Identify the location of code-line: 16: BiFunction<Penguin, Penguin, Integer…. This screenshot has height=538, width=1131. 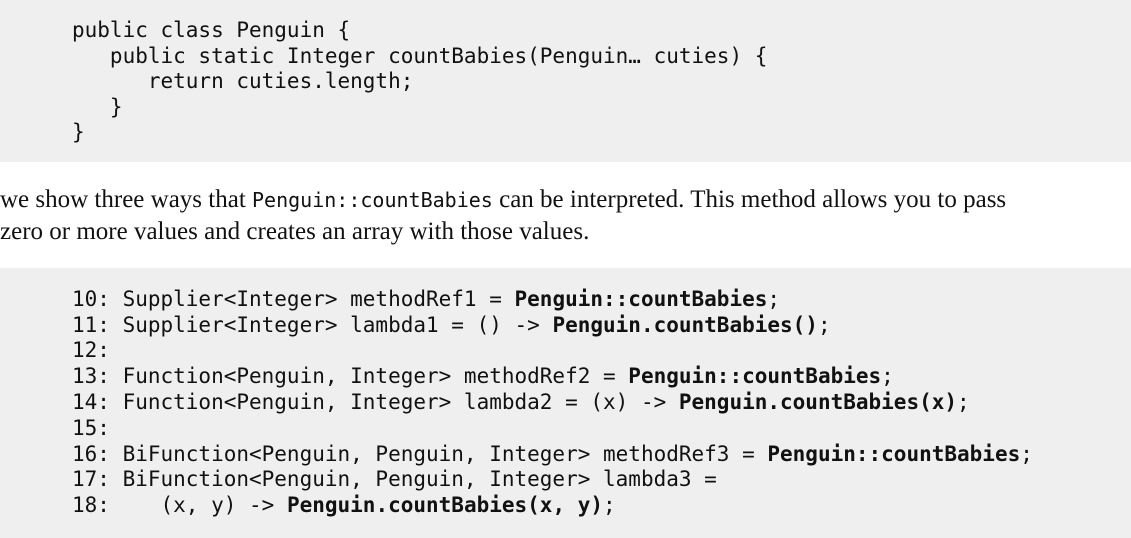
(552, 454).